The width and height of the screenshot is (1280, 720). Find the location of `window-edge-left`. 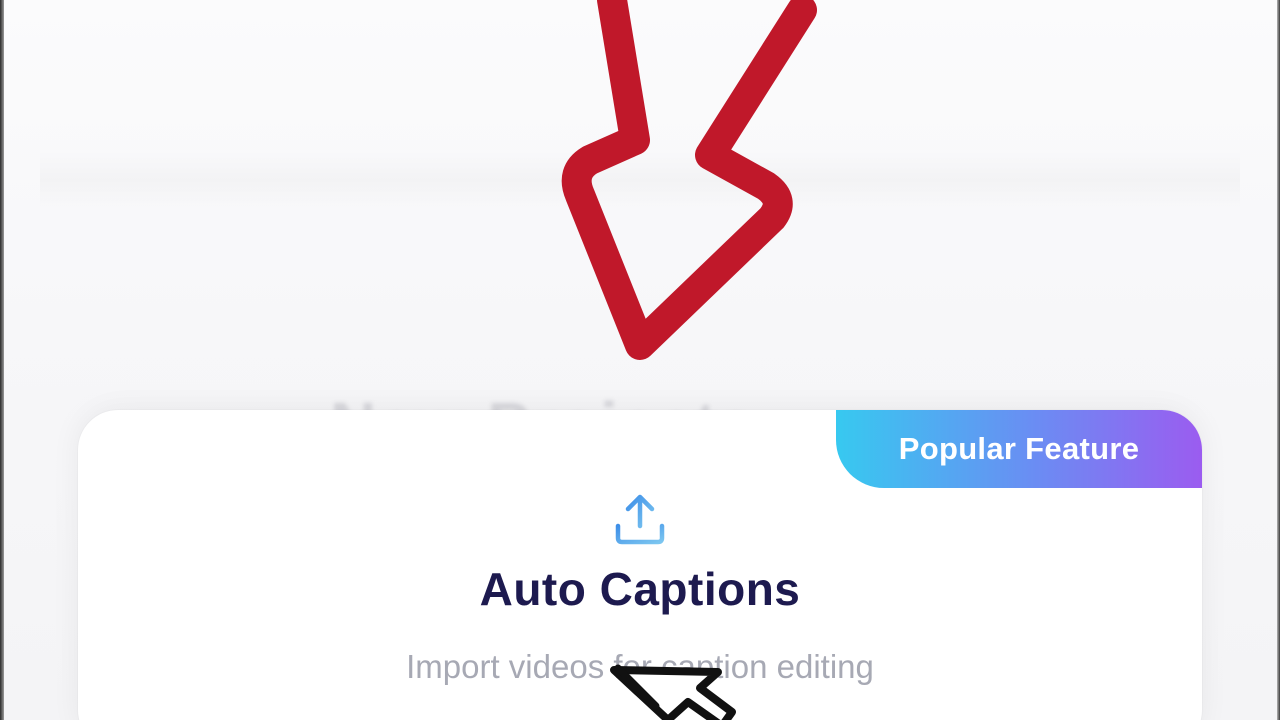

window-edge-left is located at coordinates (2, 360).